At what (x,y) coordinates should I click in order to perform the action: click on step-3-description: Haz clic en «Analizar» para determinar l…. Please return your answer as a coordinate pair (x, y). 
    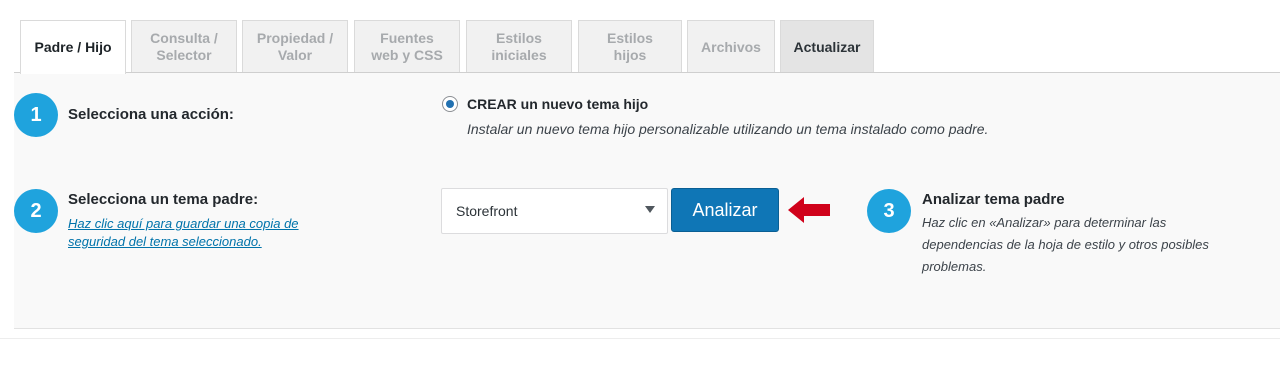
    Looking at the image, I should click on (1065, 244).